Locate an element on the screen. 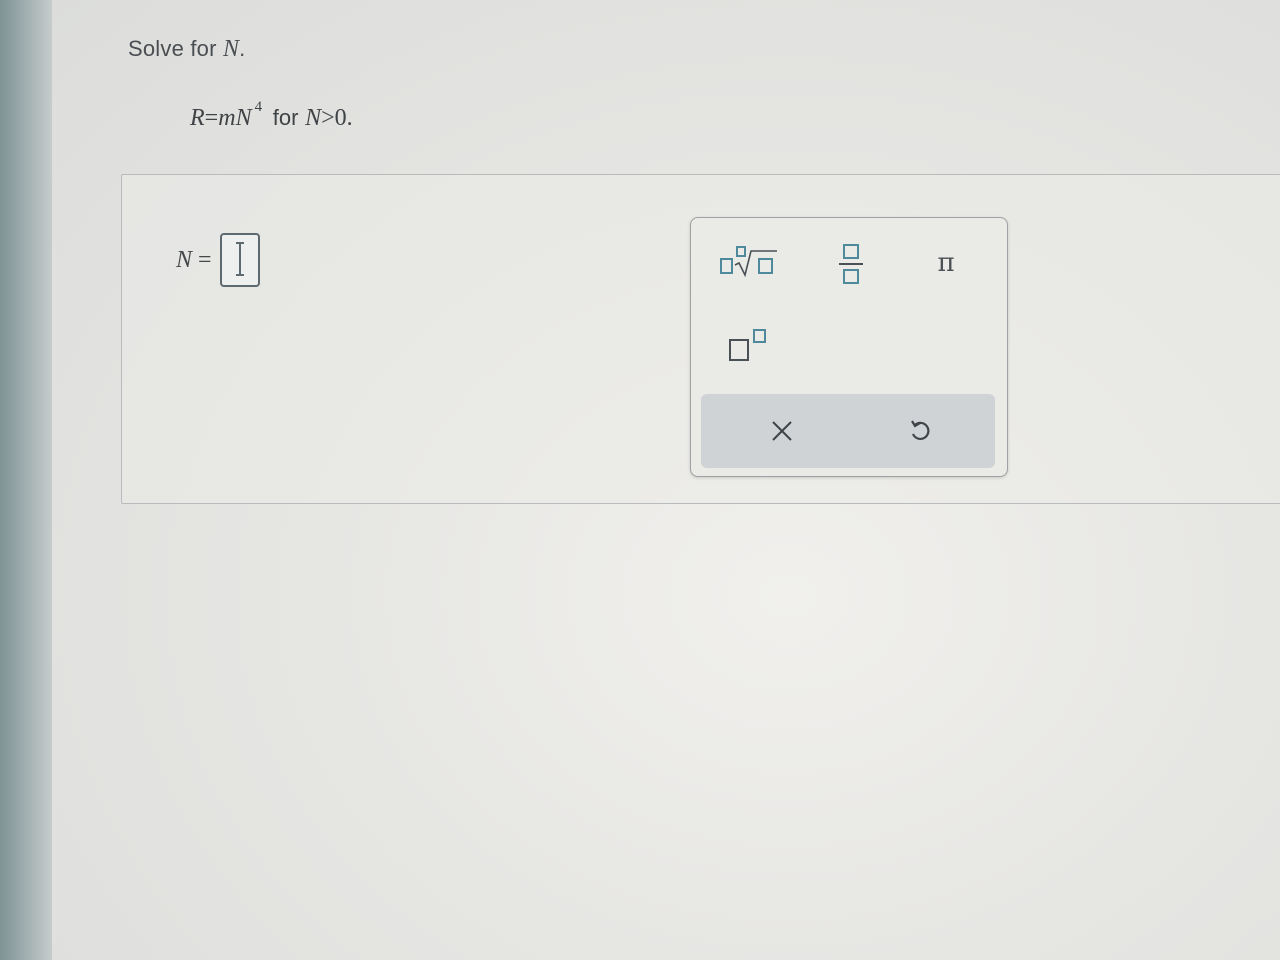 Image resolution: width=1280 pixels, height=960 pixels. exponent-button is located at coordinates (748, 346).